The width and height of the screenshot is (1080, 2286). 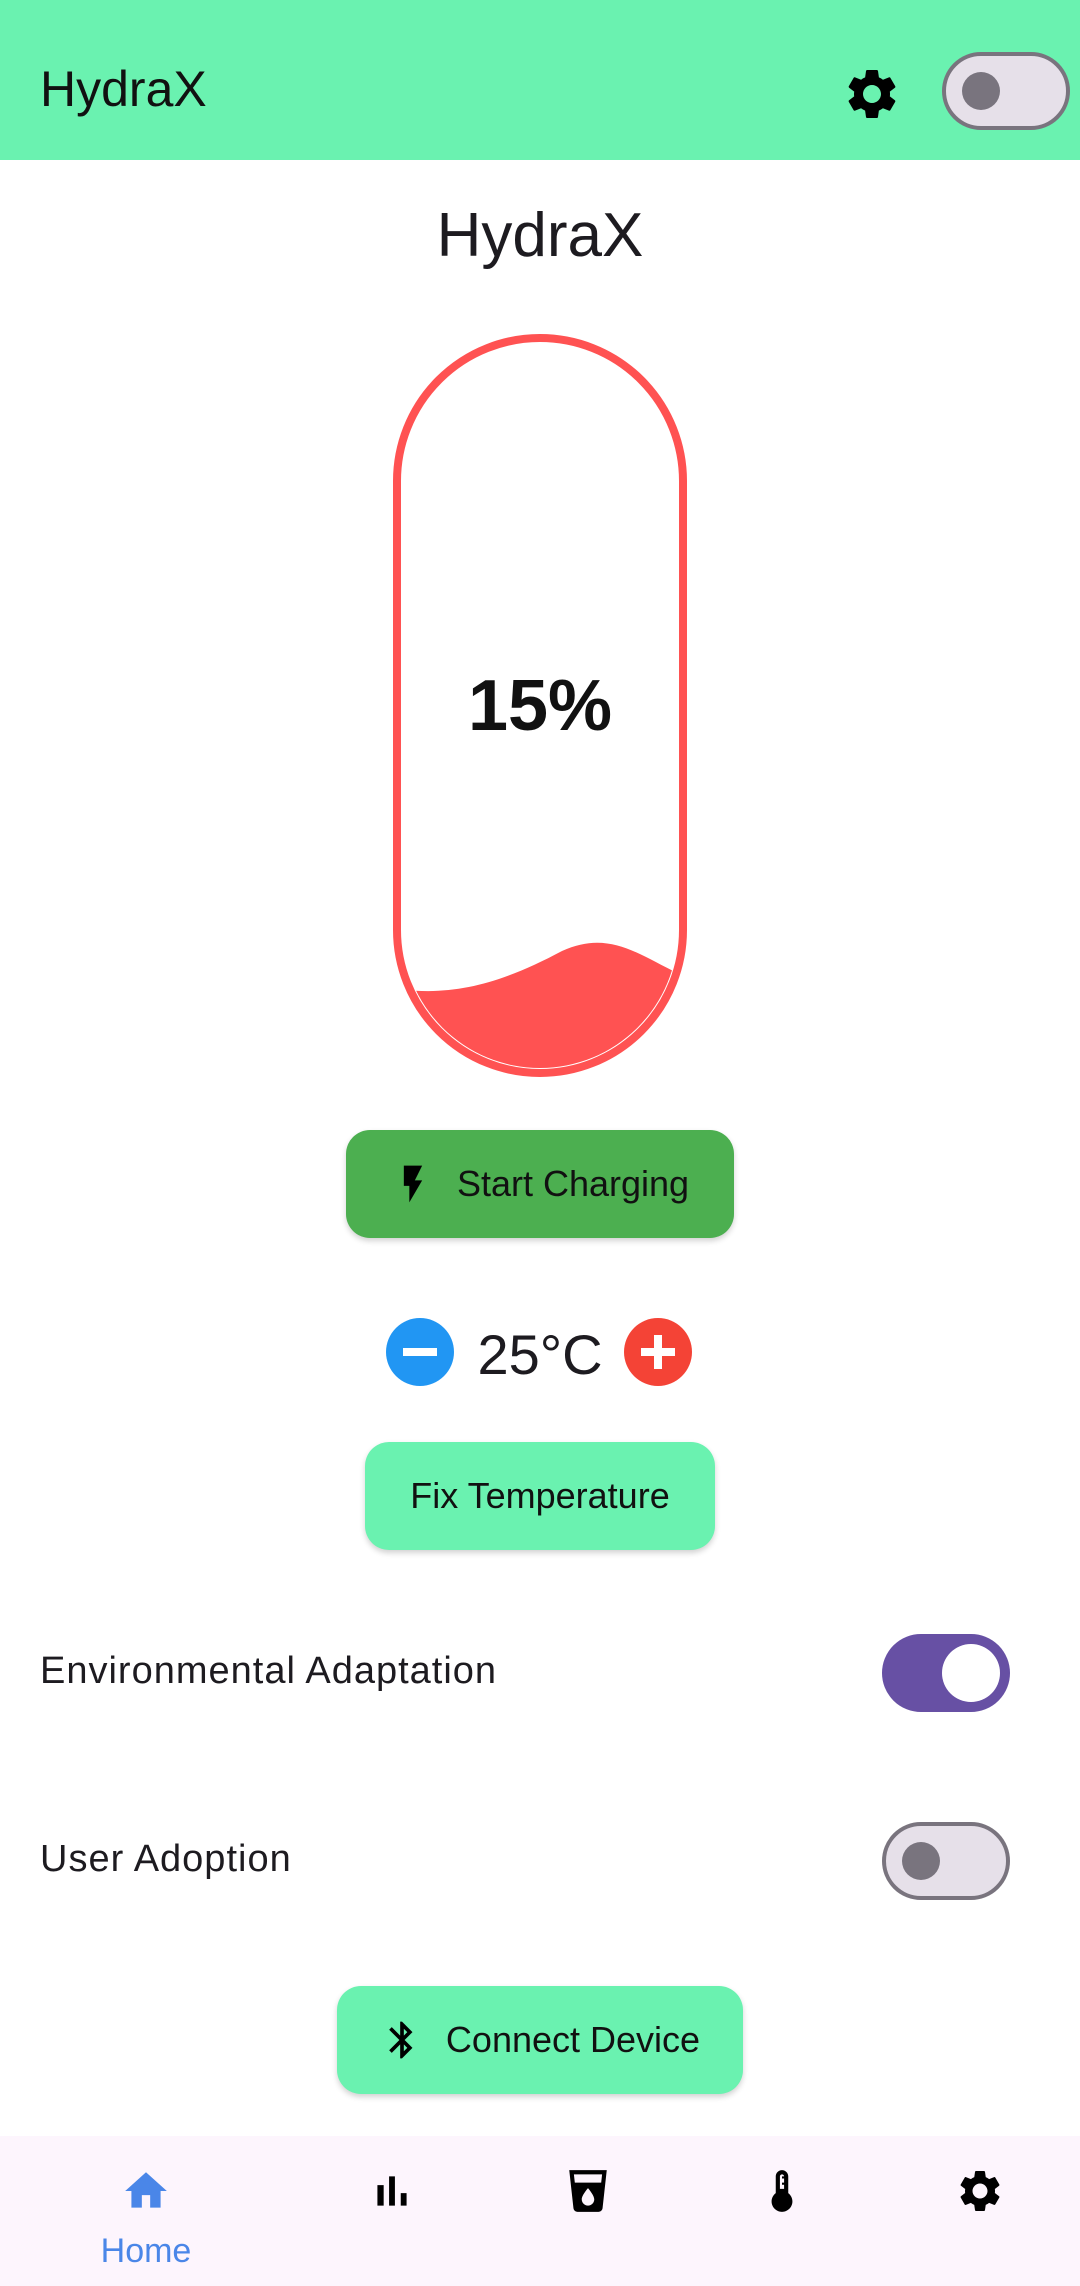 I want to click on increase-temperature-button, so click(x=658, y=1352).